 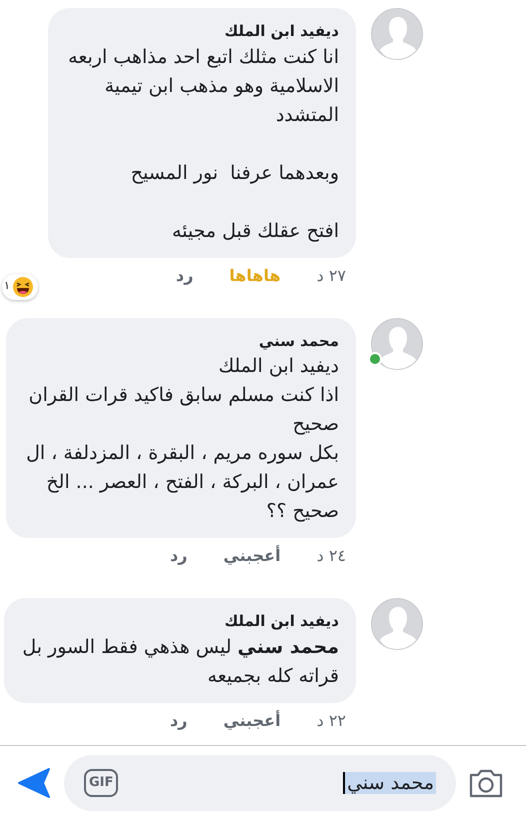 What do you see at coordinates (181, 661) in the screenshot?
I see `comment-text: محمد سني ليس هذهي فقط السور بل قراته كله بجميعه` at bounding box center [181, 661].